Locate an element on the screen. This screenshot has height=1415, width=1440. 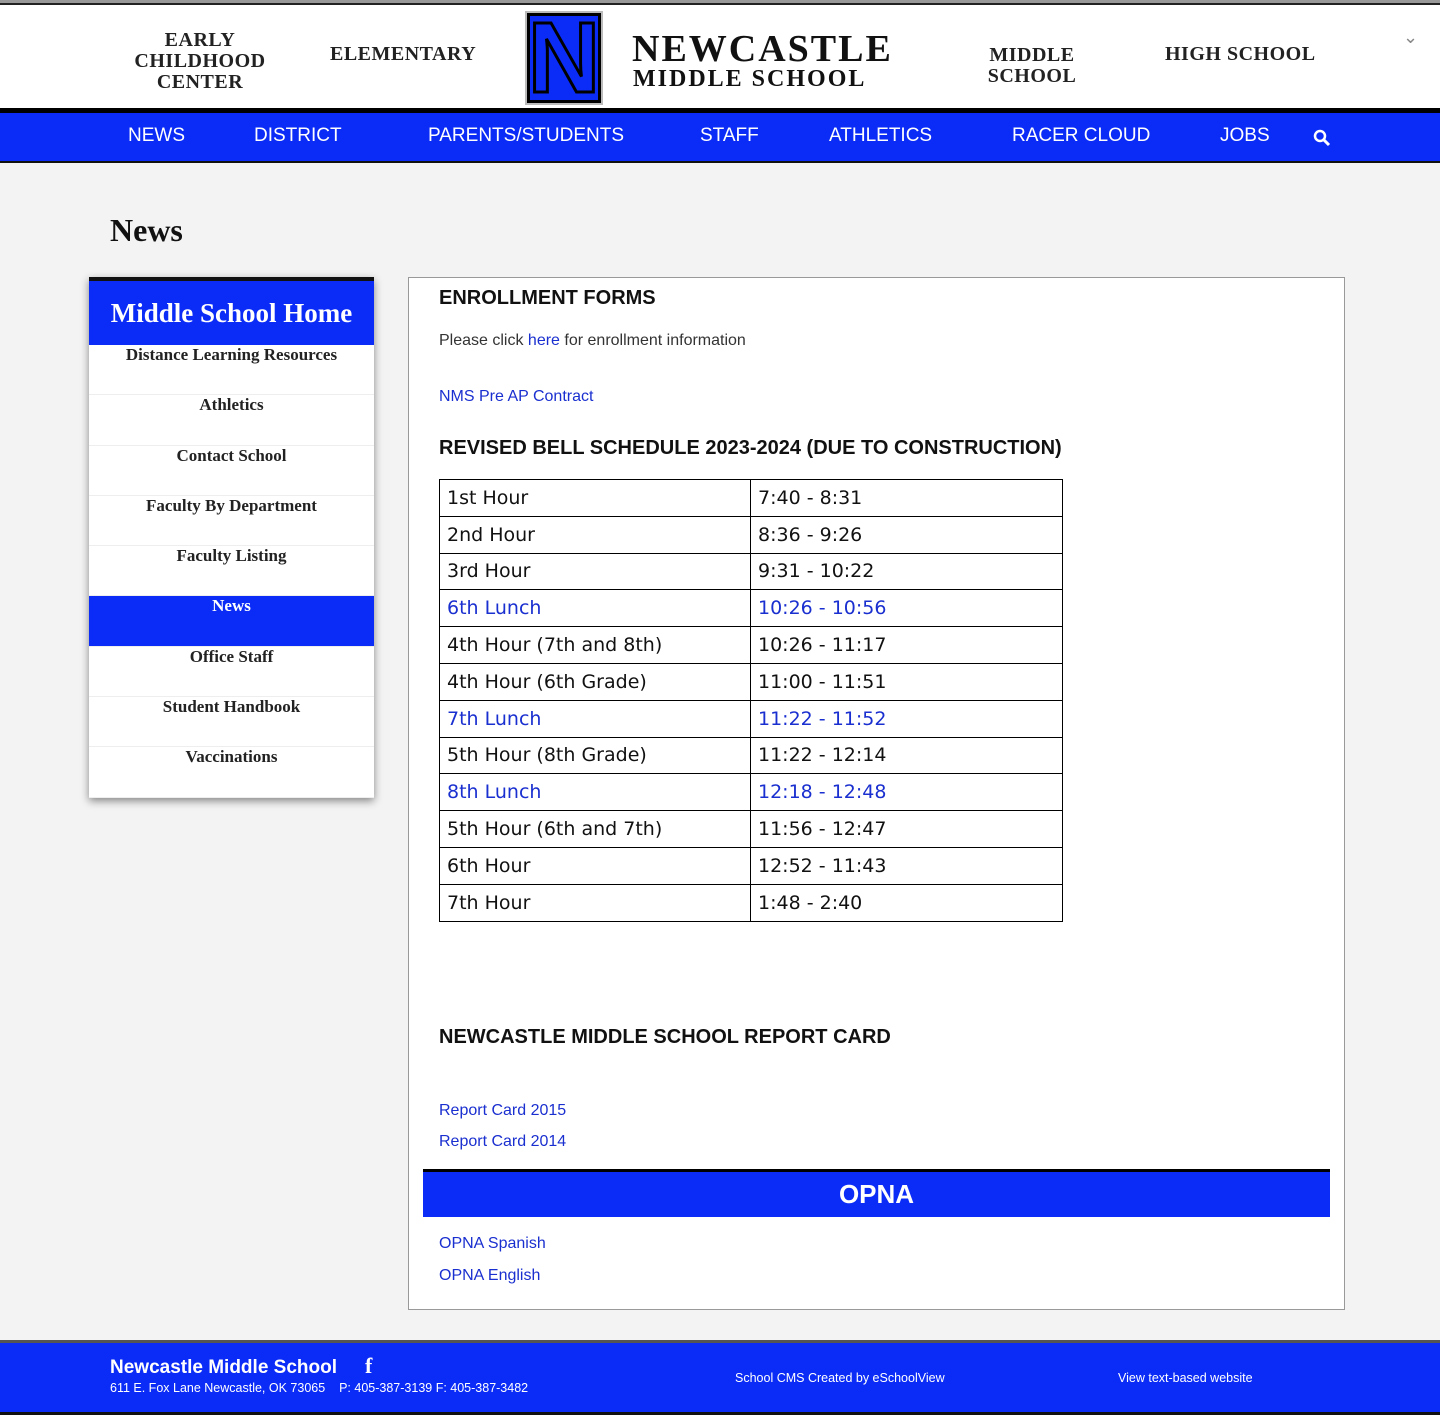
schedule-row: 5th Hour (6th and 7th) 11:56 - 12:47 is located at coordinates (751, 829).